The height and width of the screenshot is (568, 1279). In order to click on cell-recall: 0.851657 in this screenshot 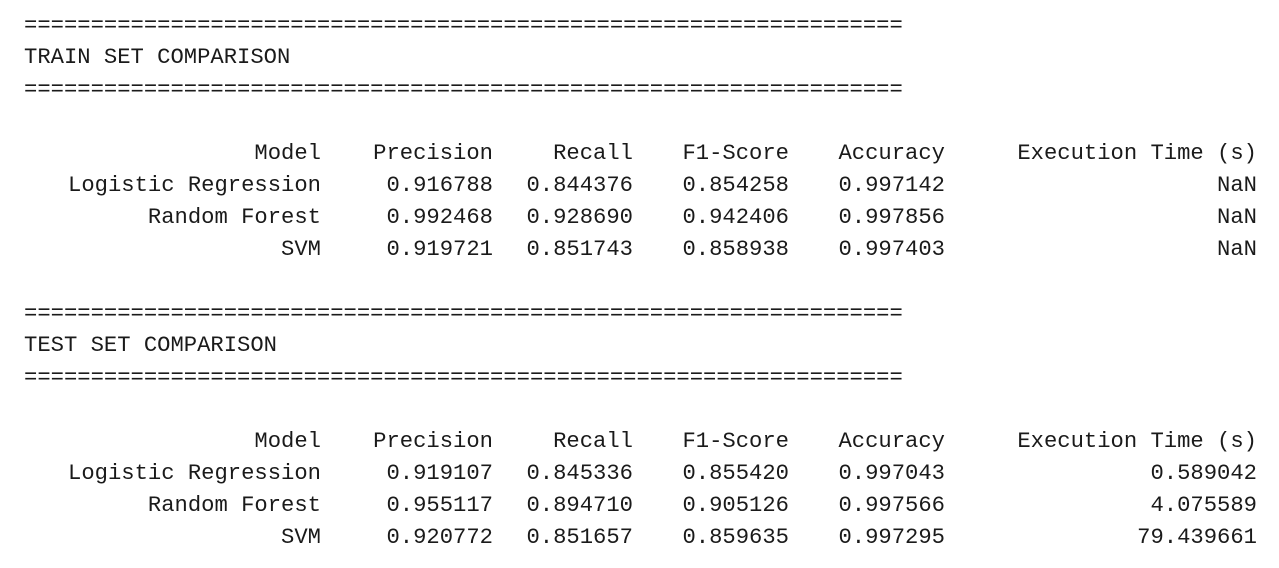, I will do `click(579, 537)`.